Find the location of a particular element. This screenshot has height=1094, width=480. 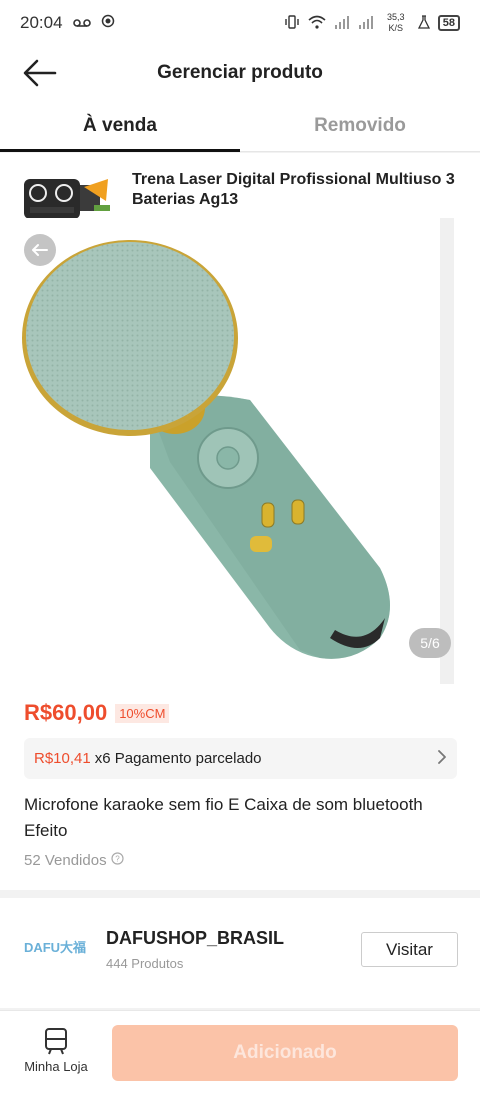

price-row: R$60,00 10%CM is located at coordinates (97, 713).